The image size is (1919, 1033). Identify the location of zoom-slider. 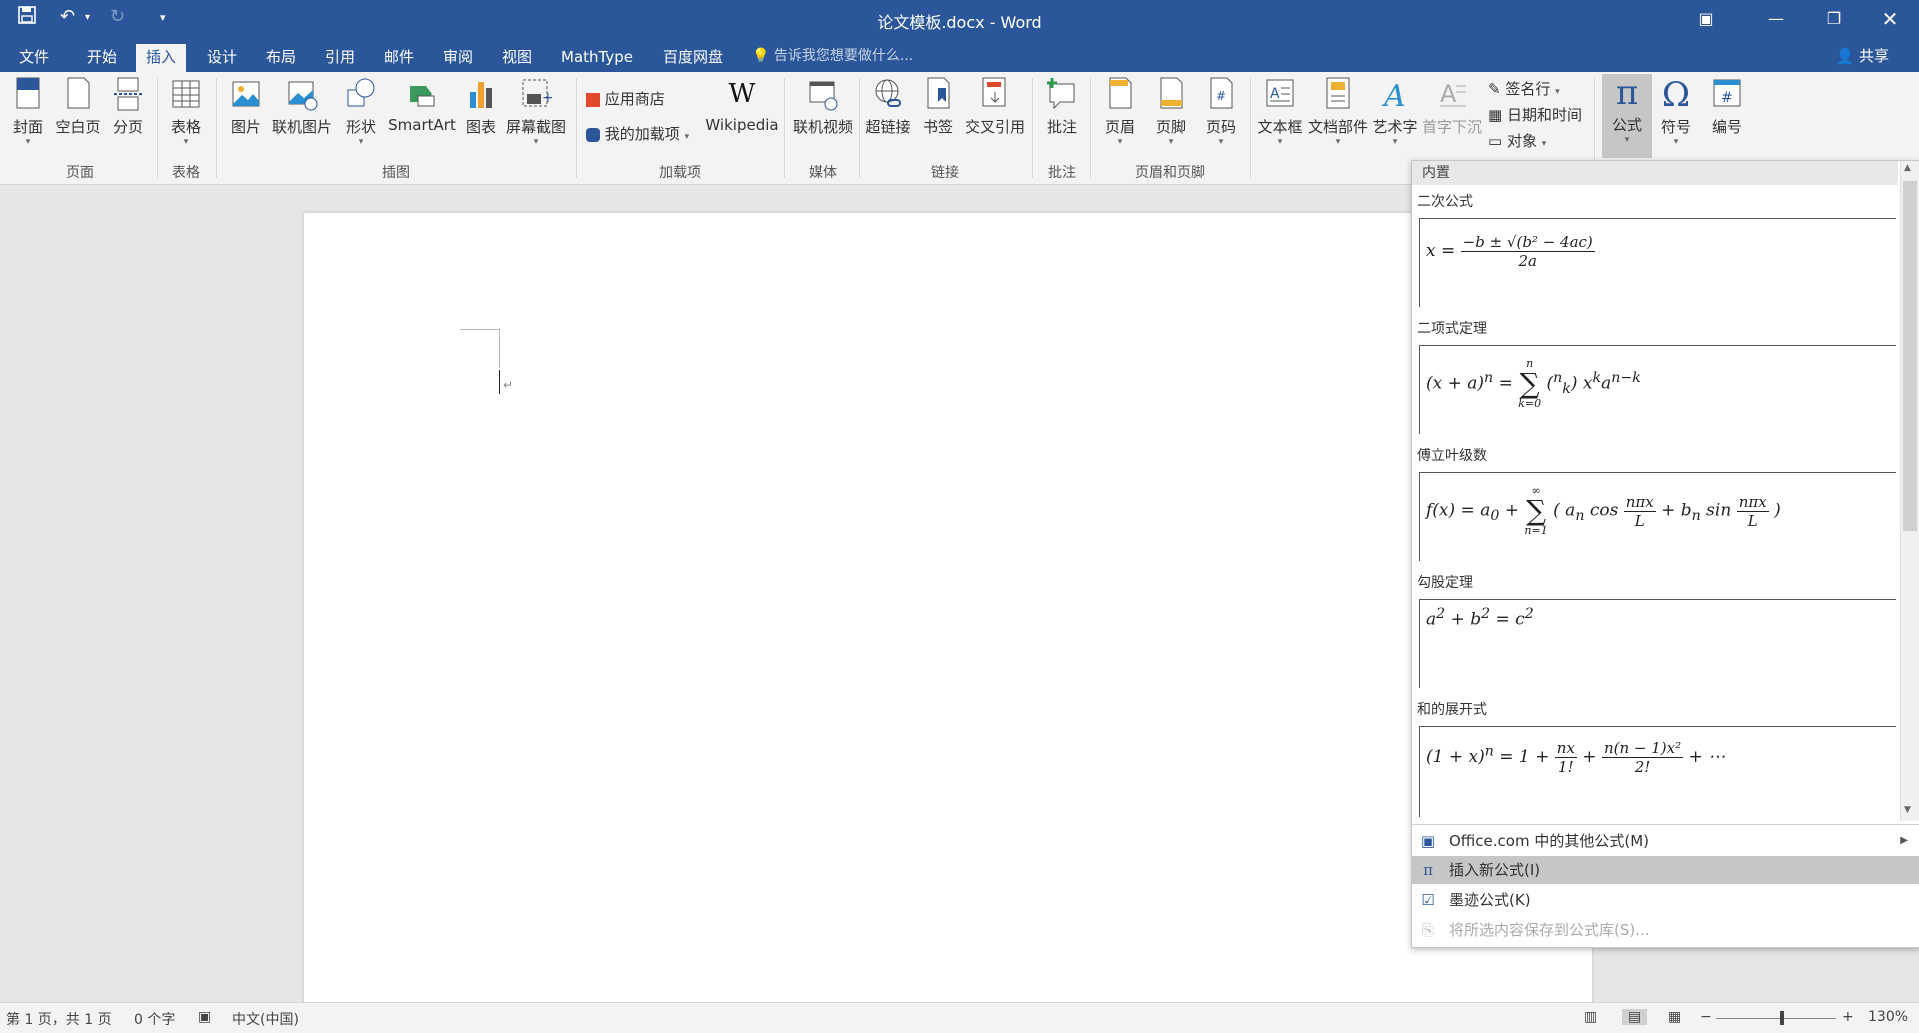
(1776, 1018).